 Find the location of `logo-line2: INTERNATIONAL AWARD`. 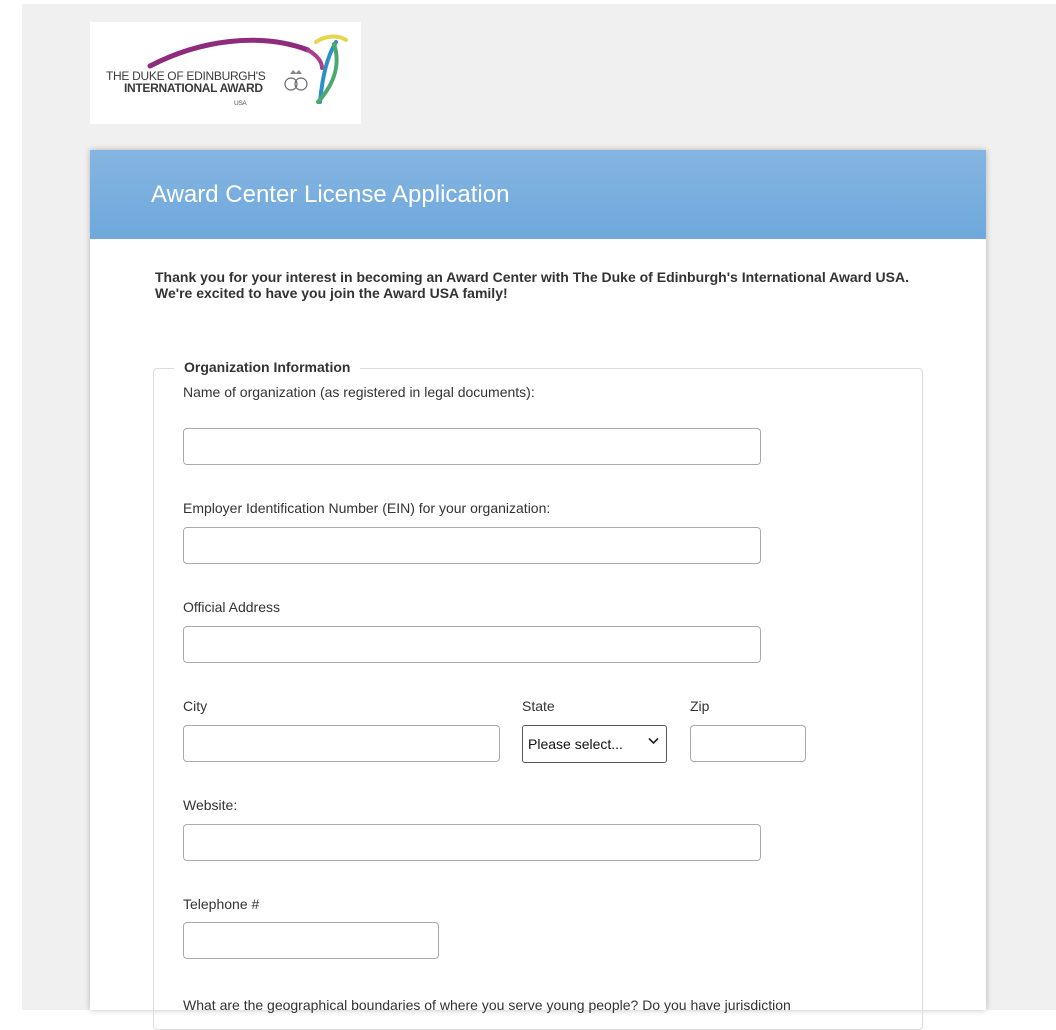

logo-line2: INTERNATIONAL AWARD is located at coordinates (193, 88).